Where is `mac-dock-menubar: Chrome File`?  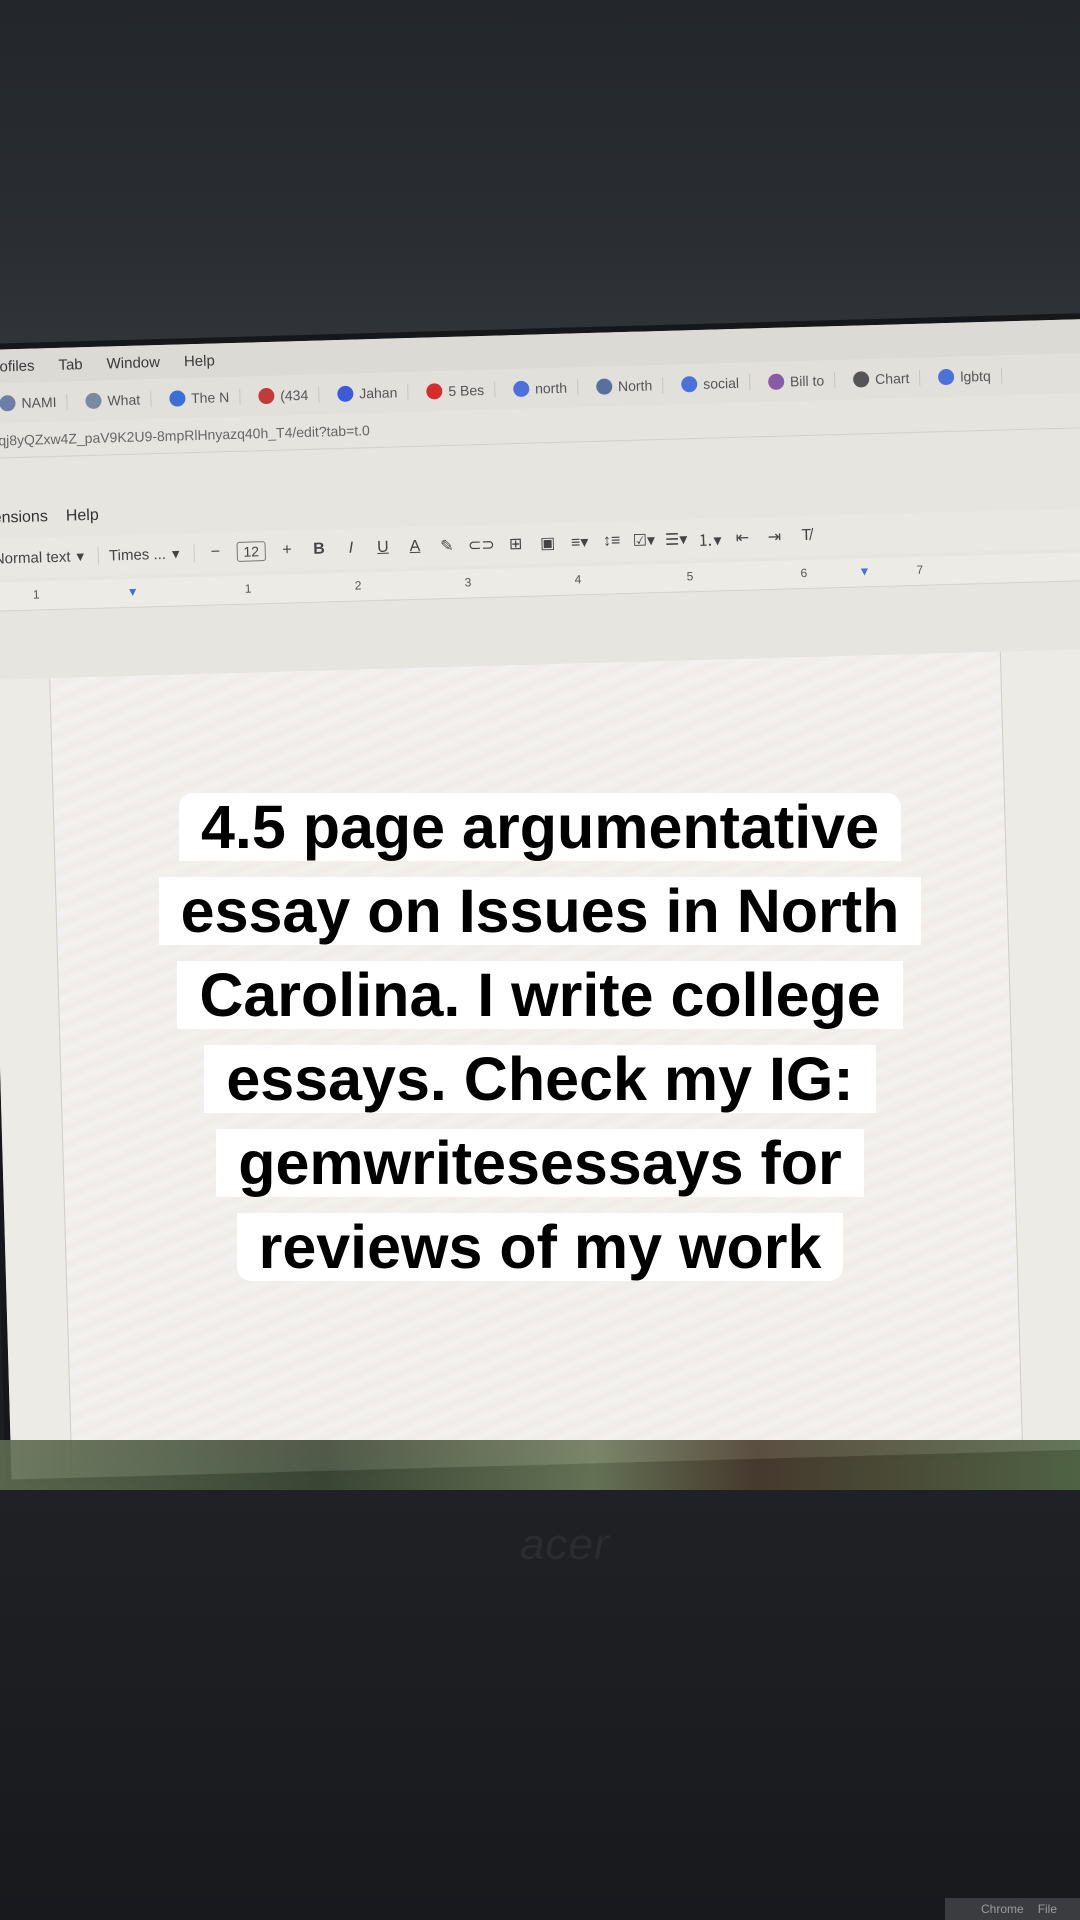 mac-dock-menubar: Chrome File is located at coordinates (1012, 1909).